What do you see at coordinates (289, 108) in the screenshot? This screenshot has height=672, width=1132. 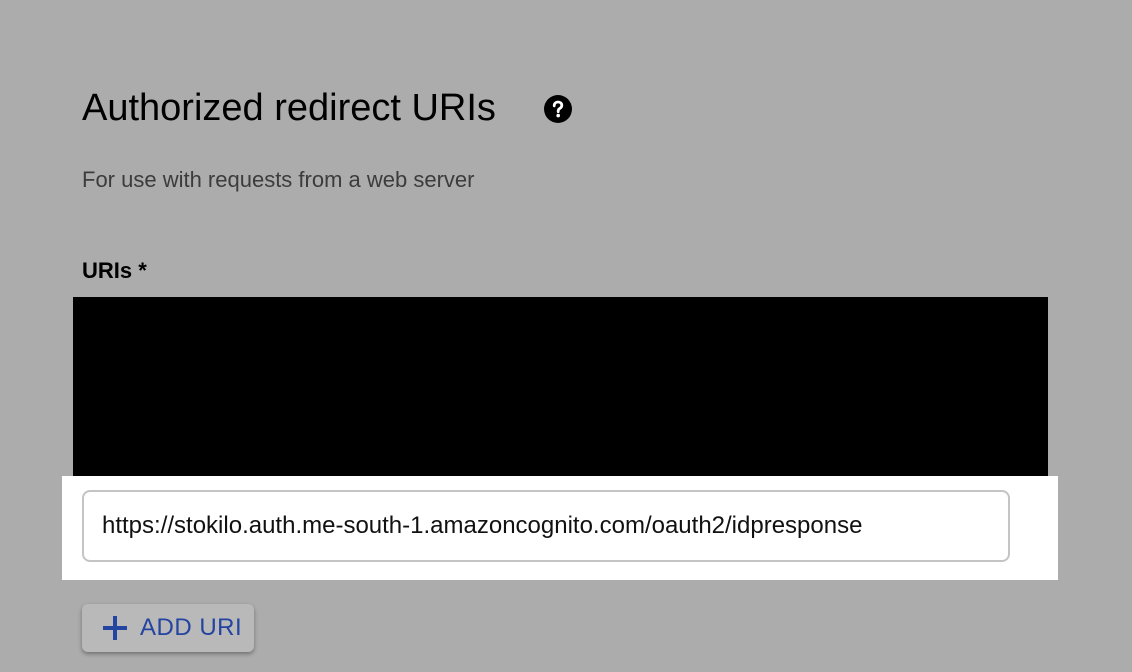 I see `section-title: Authorized redirect URIs` at bounding box center [289, 108].